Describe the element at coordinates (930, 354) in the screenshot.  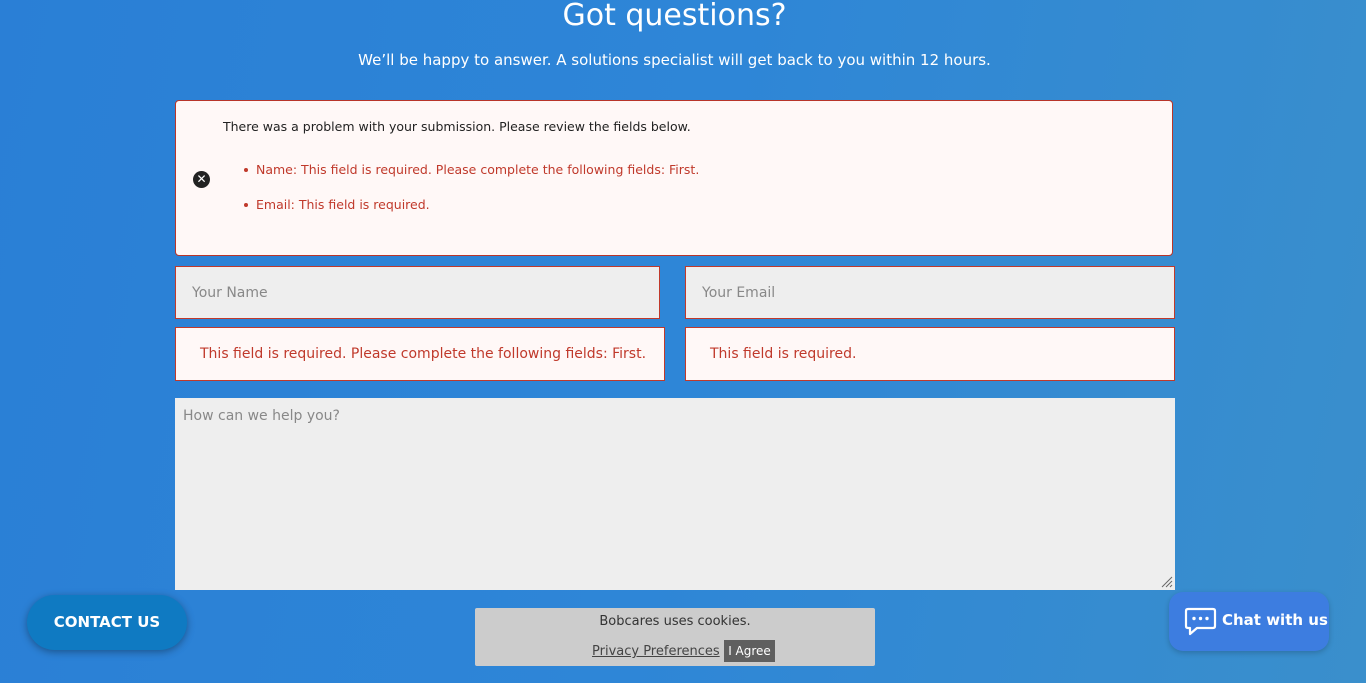
I see `email-field-error: This field is required.` at that location.